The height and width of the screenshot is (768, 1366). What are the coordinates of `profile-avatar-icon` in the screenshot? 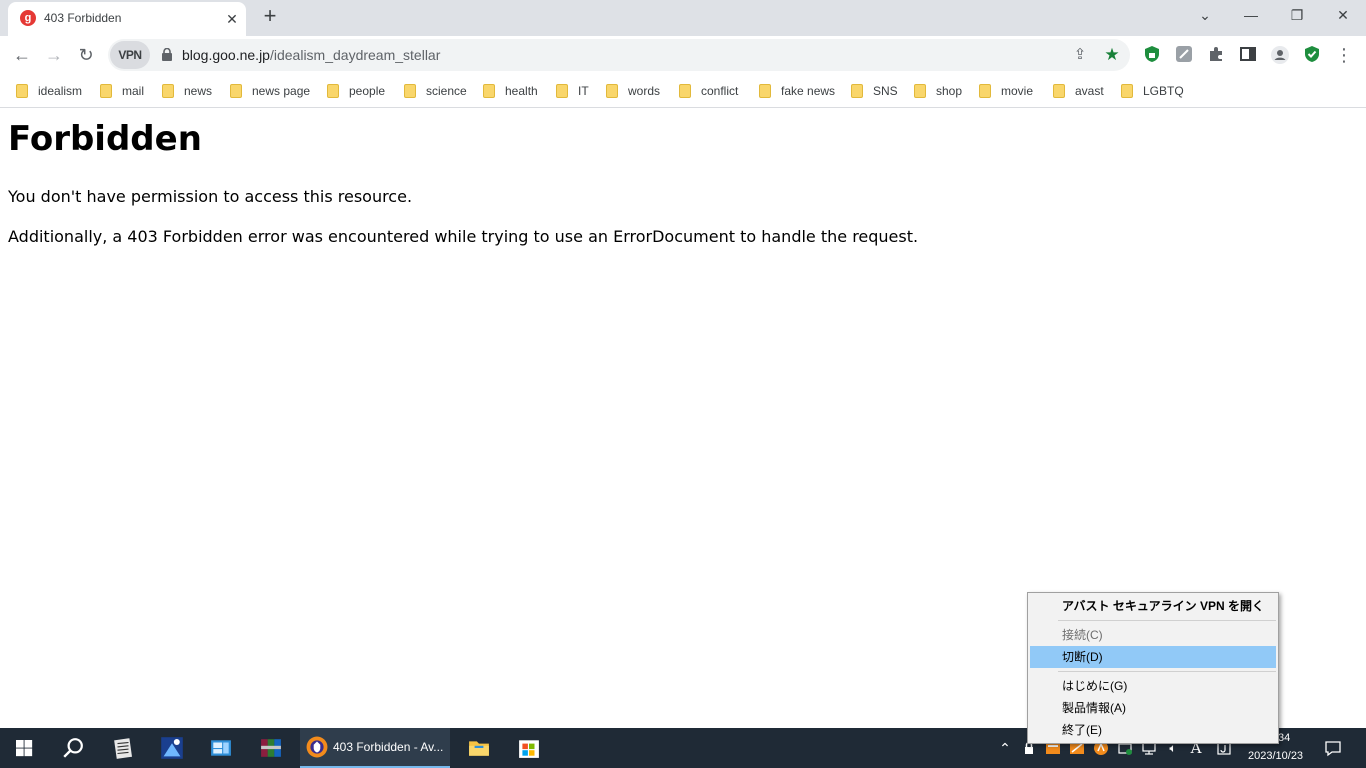 It's located at (1280, 55).